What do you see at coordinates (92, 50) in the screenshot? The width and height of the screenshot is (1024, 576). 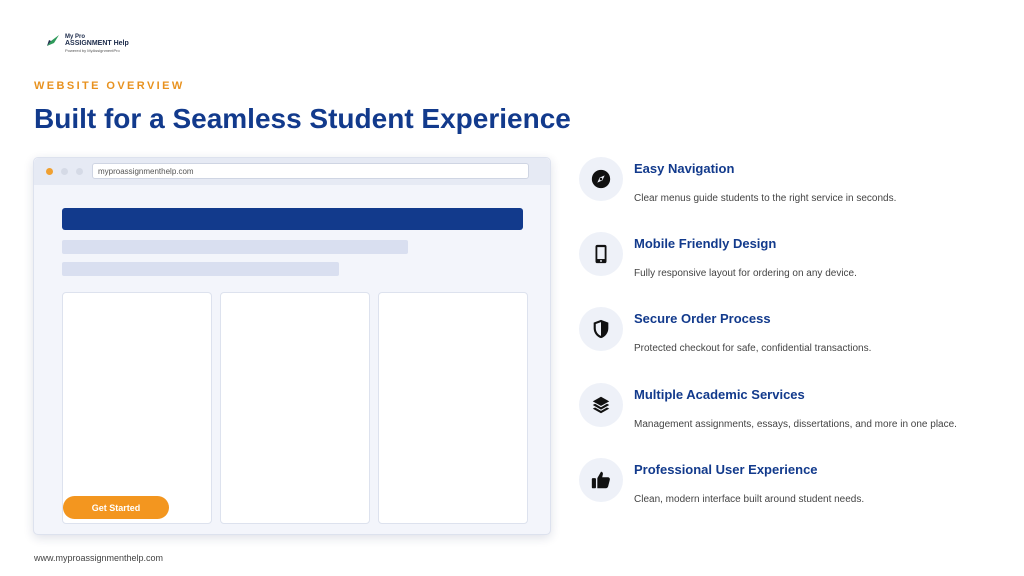 I see `logo-line-3: Powered by MyAssignmentPro` at bounding box center [92, 50].